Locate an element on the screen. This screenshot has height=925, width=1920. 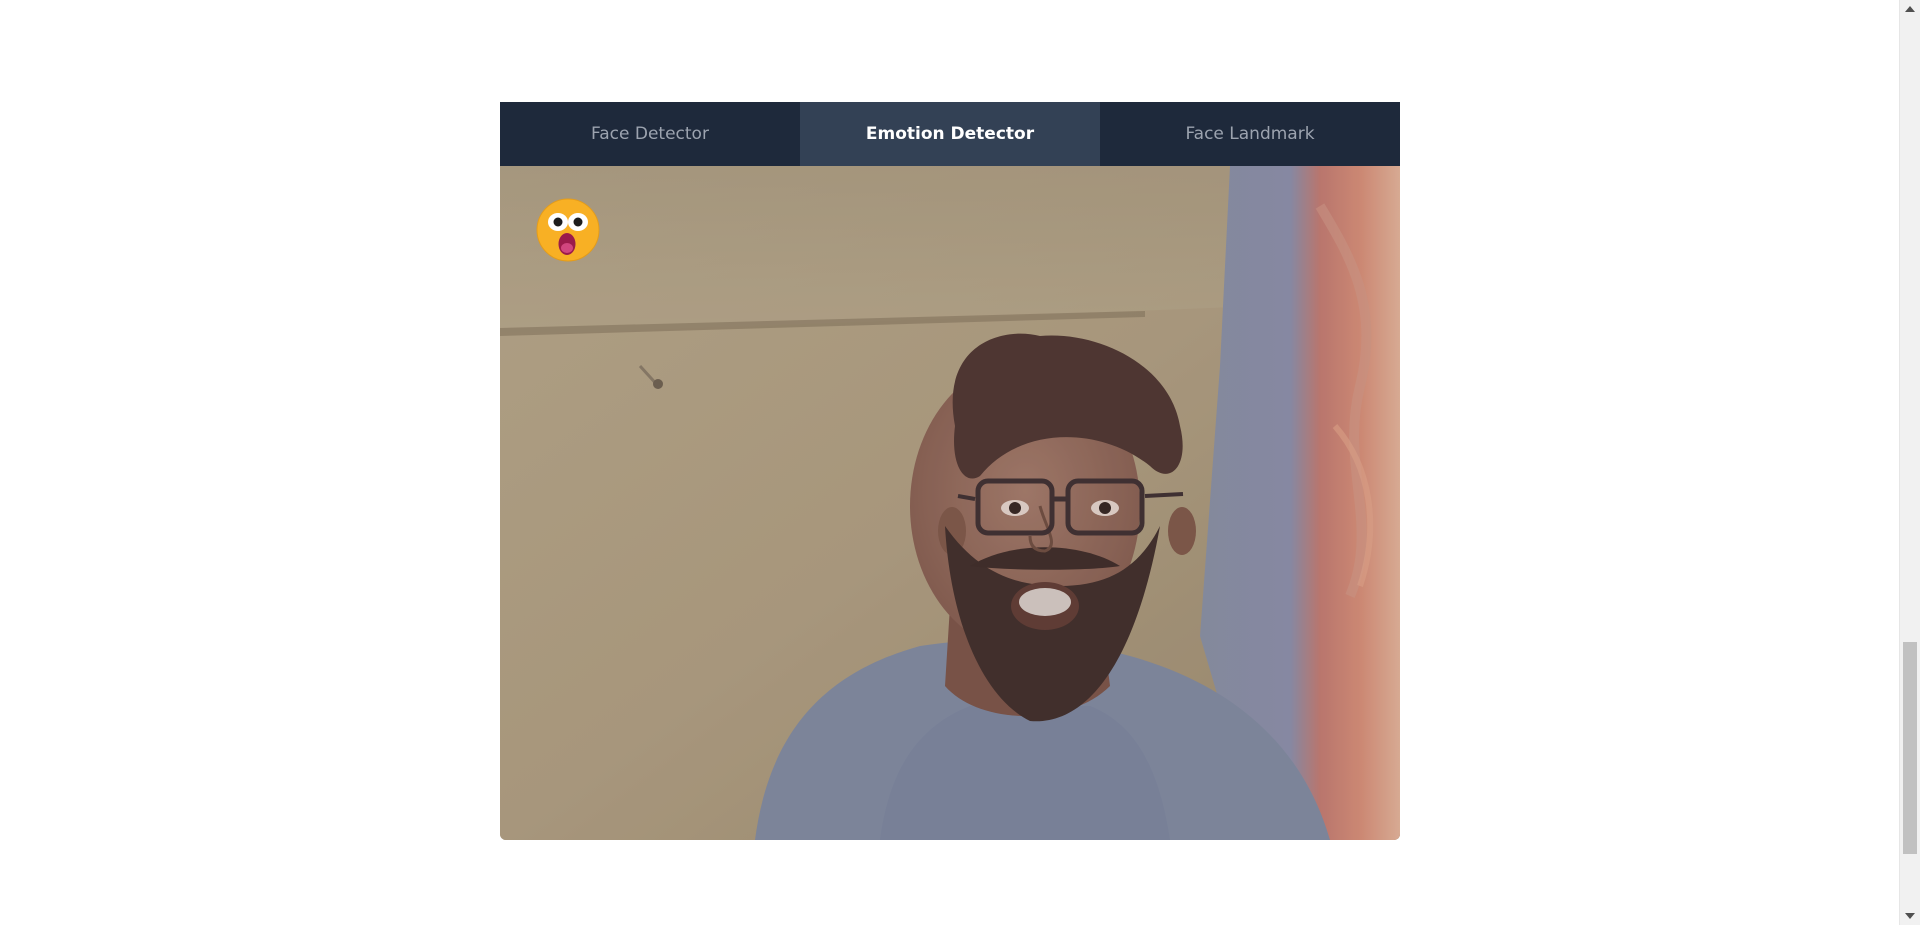
scroll-down-arrow-icon is located at coordinates (1910, 916).